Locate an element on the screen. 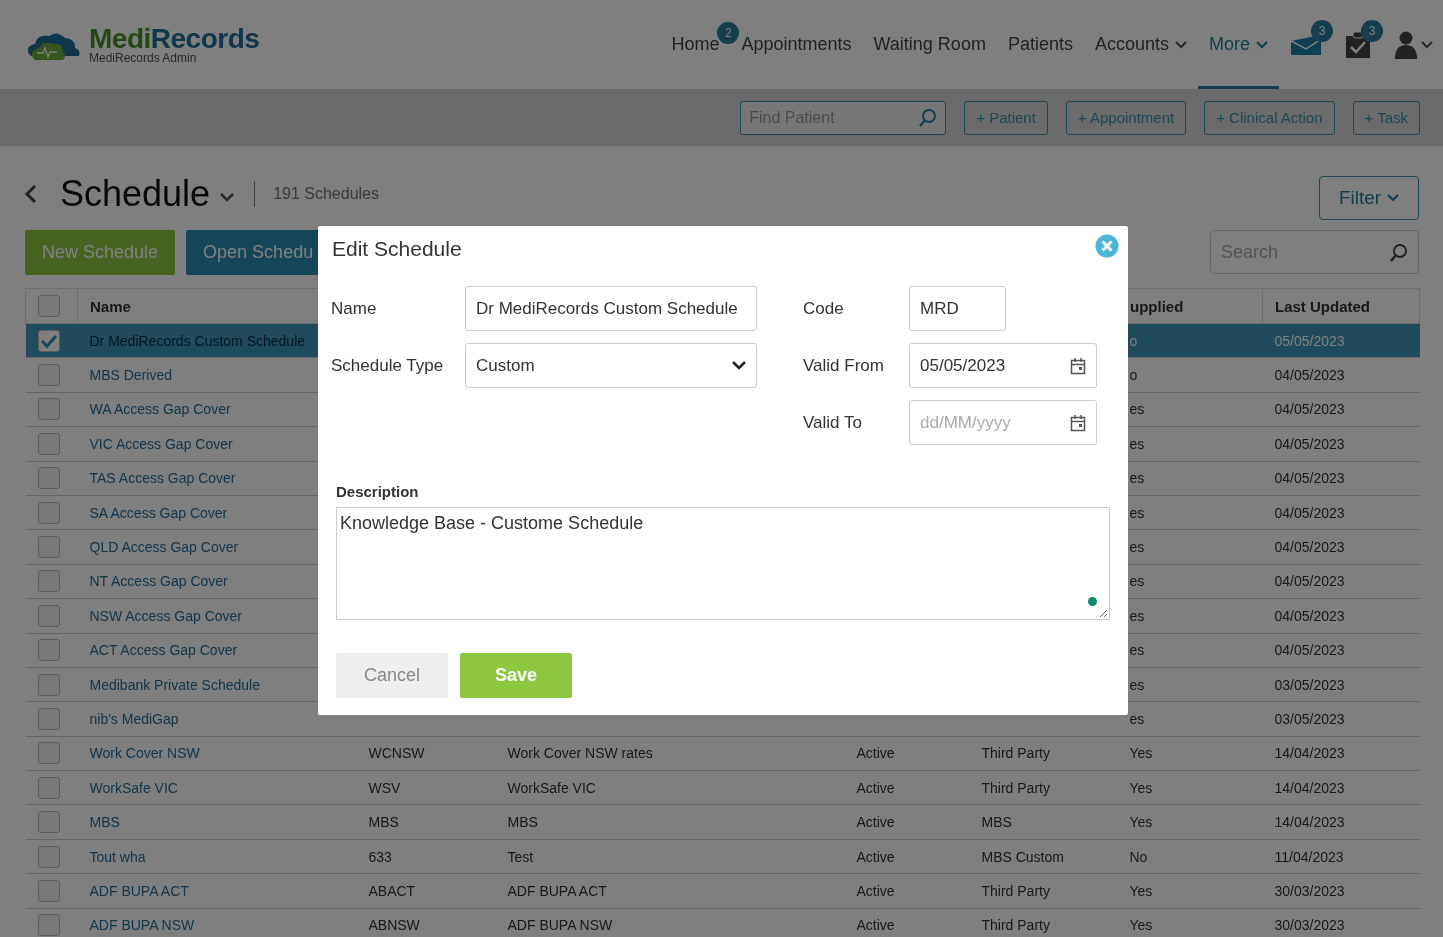  schedule-link: MBS is located at coordinates (104, 822).